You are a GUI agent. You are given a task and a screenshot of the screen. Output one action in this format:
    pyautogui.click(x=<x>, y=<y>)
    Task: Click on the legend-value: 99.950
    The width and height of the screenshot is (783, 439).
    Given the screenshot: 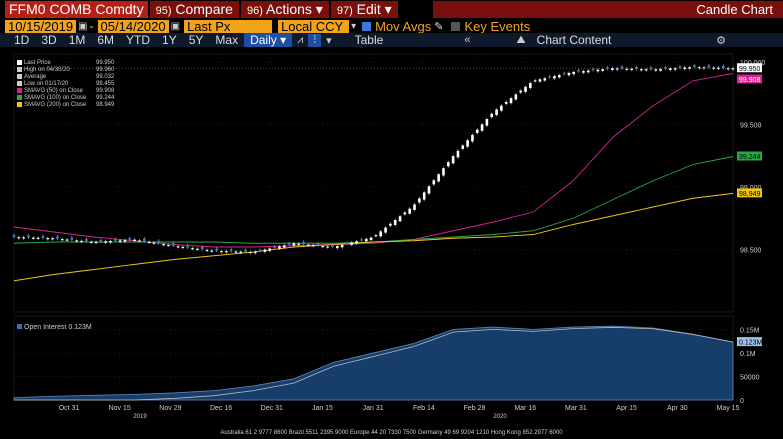 What is the action you would take?
    pyautogui.click(x=105, y=63)
    